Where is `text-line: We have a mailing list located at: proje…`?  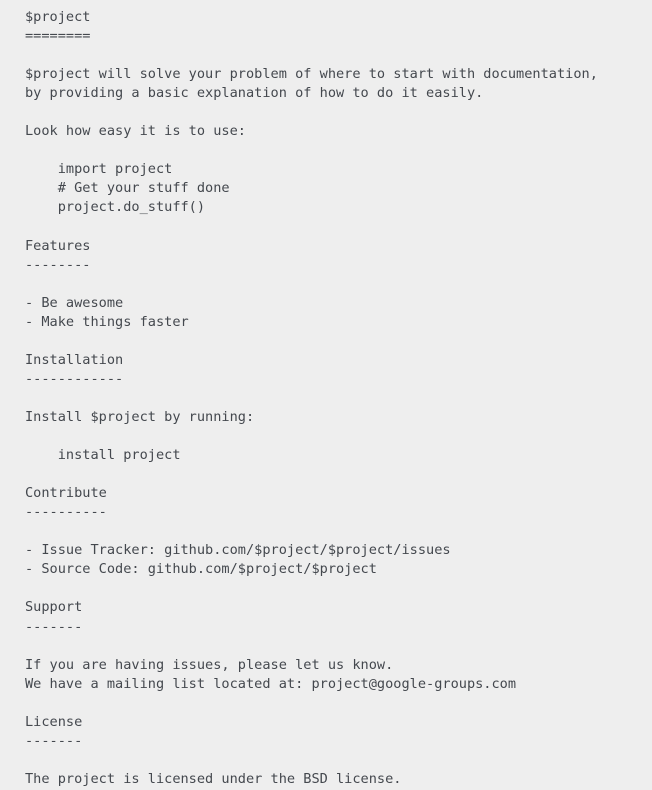 text-line: We have a mailing list located at: proje… is located at coordinates (271, 683).